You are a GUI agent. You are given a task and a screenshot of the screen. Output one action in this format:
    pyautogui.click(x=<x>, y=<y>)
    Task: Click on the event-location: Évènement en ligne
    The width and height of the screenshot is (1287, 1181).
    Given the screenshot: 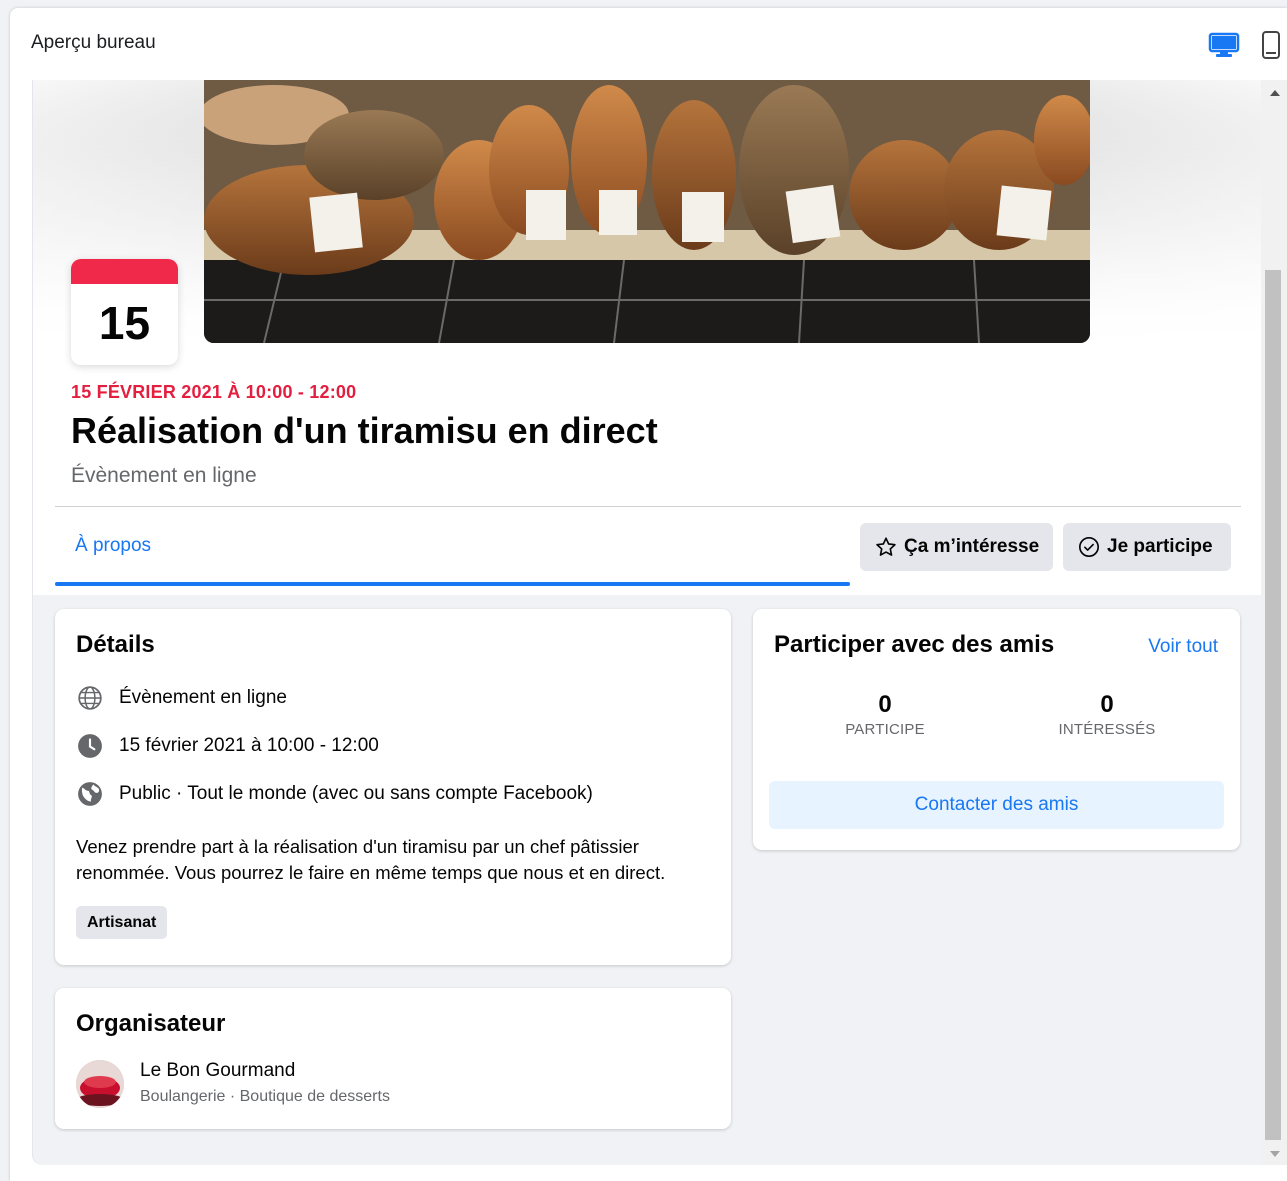 What is the action you would take?
    pyautogui.click(x=164, y=475)
    